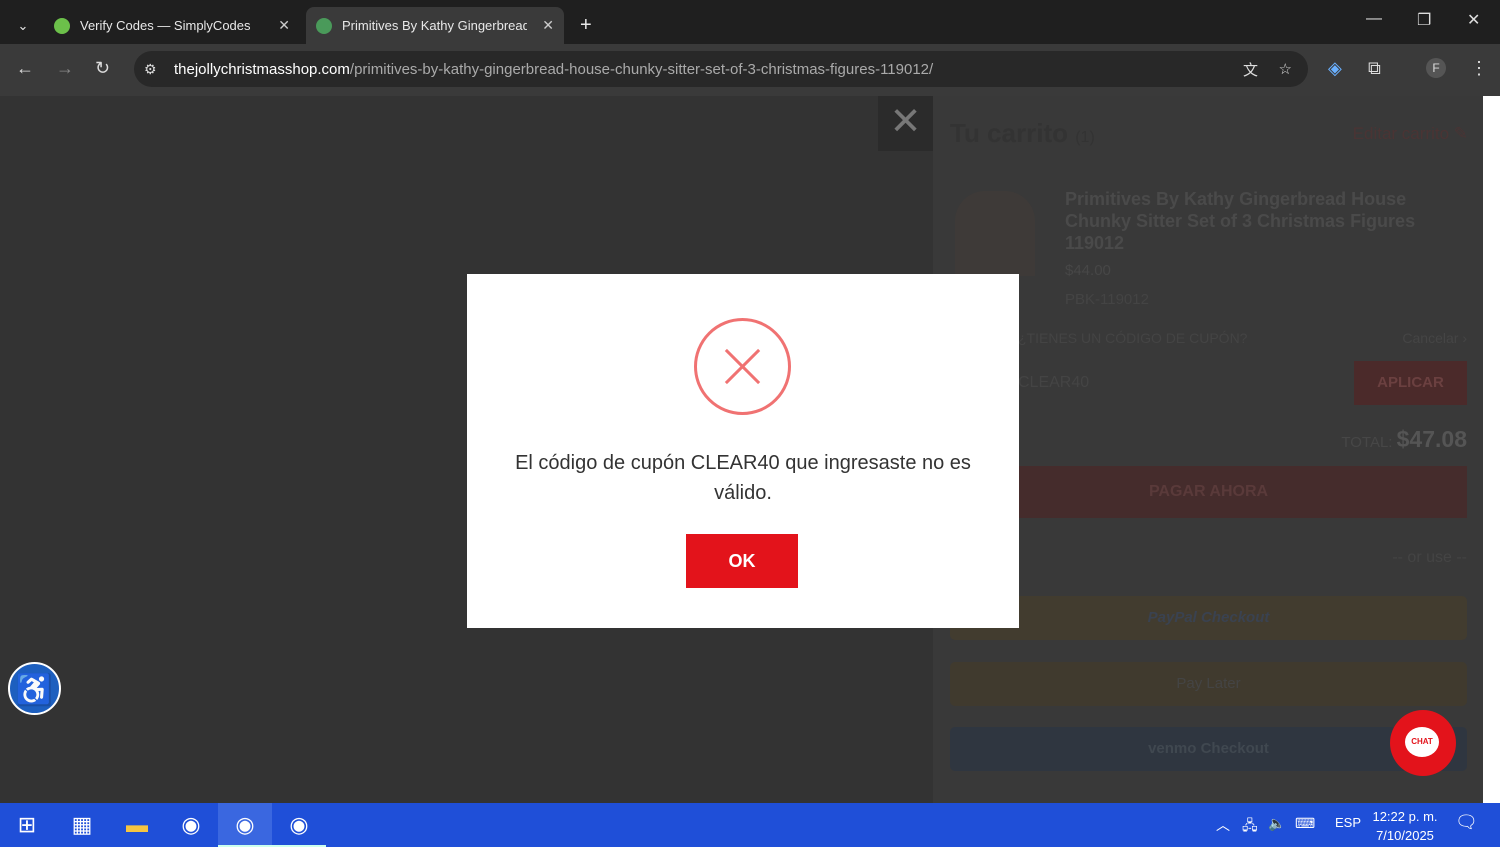  Describe the element at coordinates (1208, 618) in the screenshot. I see `paypal-checkout-button: PayPal Checkout` at that location.